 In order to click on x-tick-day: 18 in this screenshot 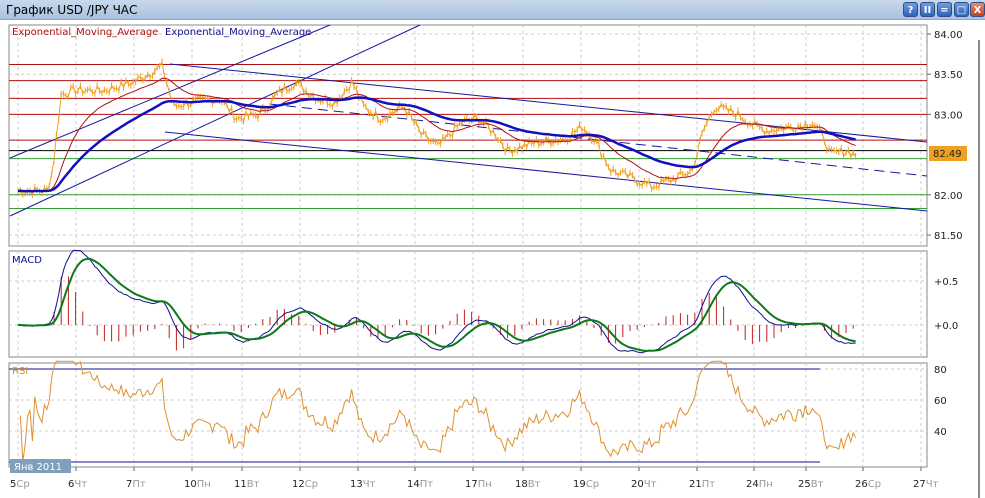, I will do `click(521, 484)`.